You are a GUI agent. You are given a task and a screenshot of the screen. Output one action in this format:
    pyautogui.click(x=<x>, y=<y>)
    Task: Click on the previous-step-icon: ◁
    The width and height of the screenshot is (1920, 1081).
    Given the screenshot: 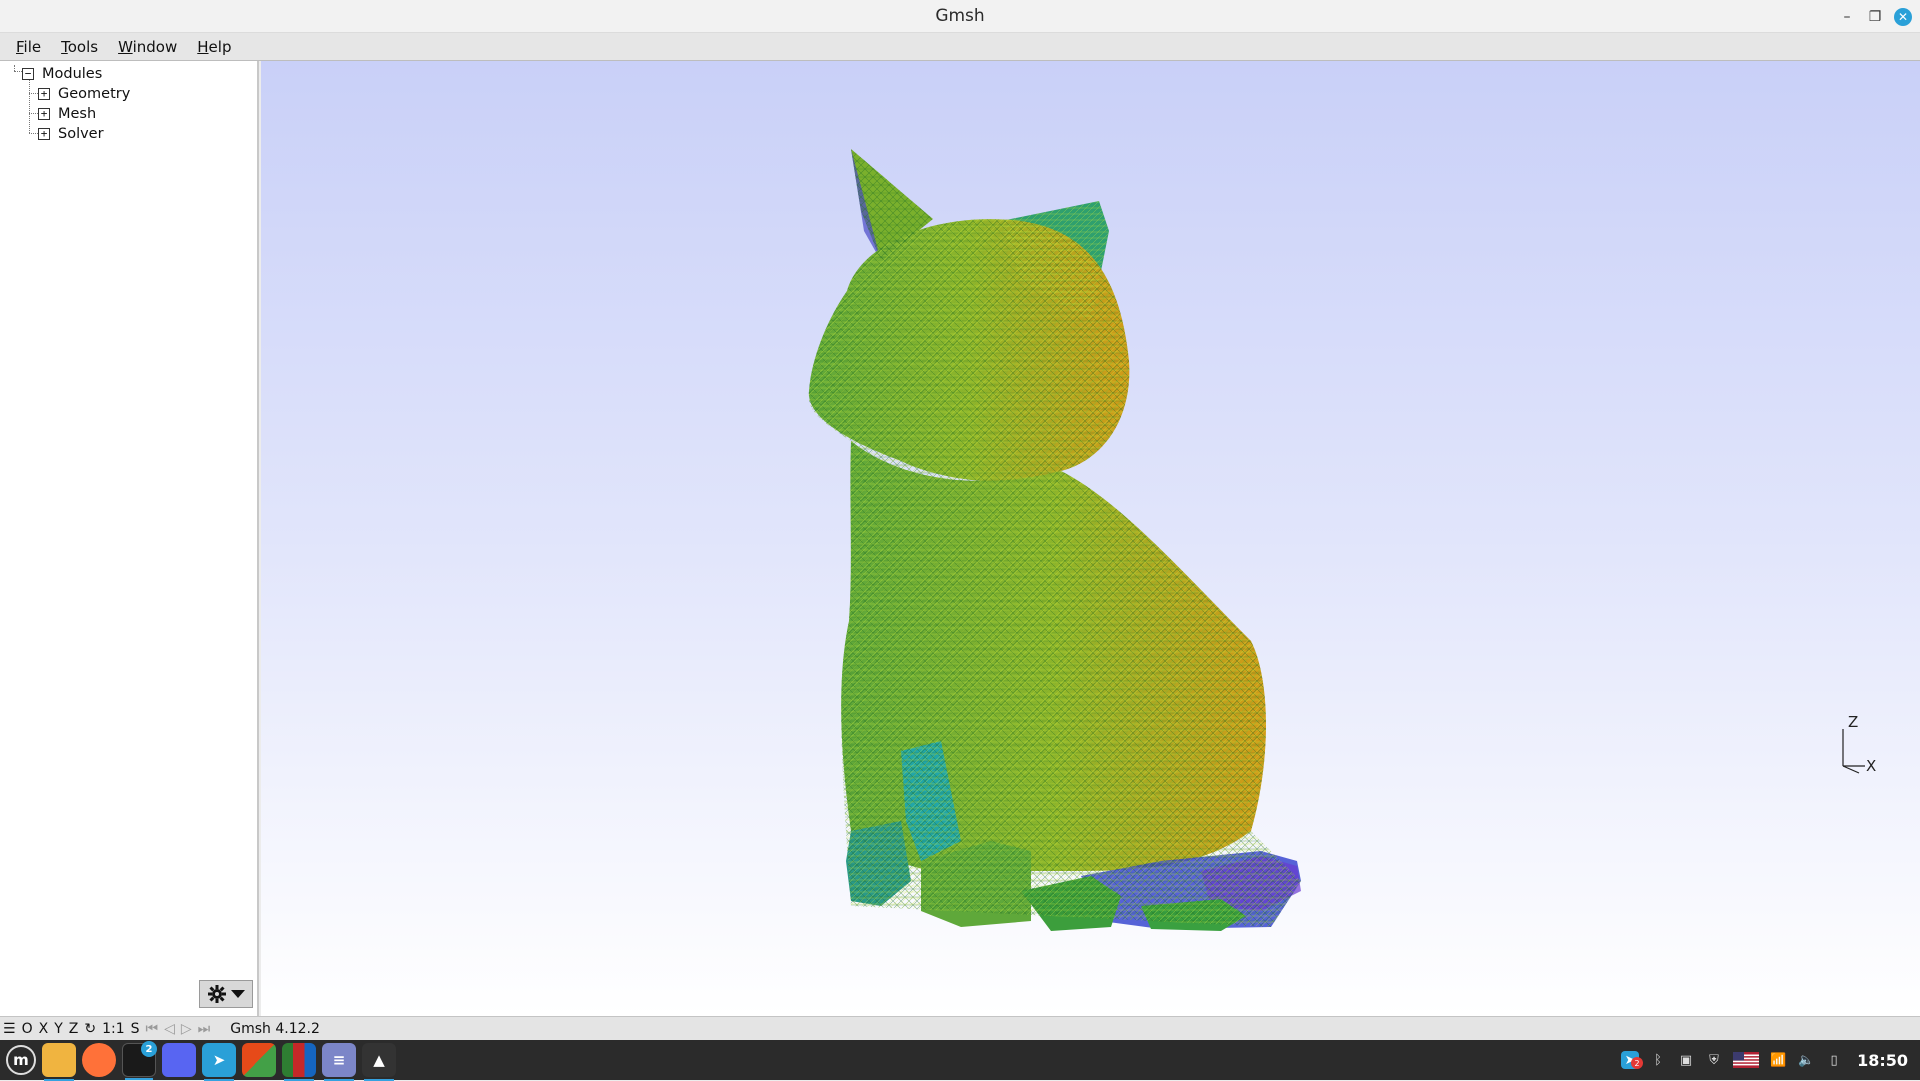 What is the action you would take?
    pyautogui.click(x=169, y=1029)
    